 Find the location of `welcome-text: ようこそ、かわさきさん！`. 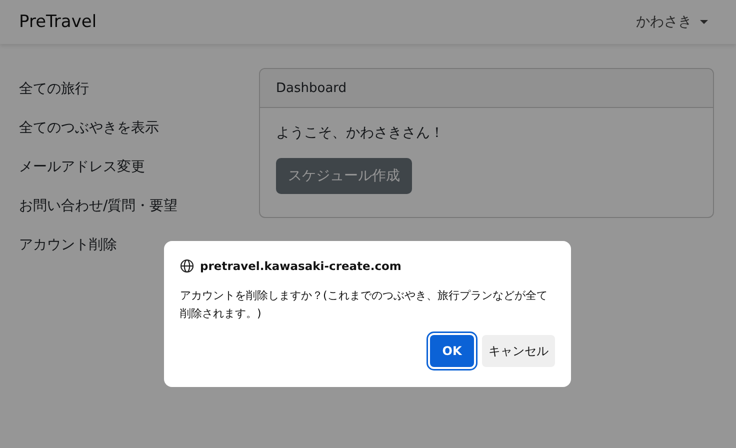

welcome-text: ようこそ、かわさきさん！ is located at coordinates (360, 133).